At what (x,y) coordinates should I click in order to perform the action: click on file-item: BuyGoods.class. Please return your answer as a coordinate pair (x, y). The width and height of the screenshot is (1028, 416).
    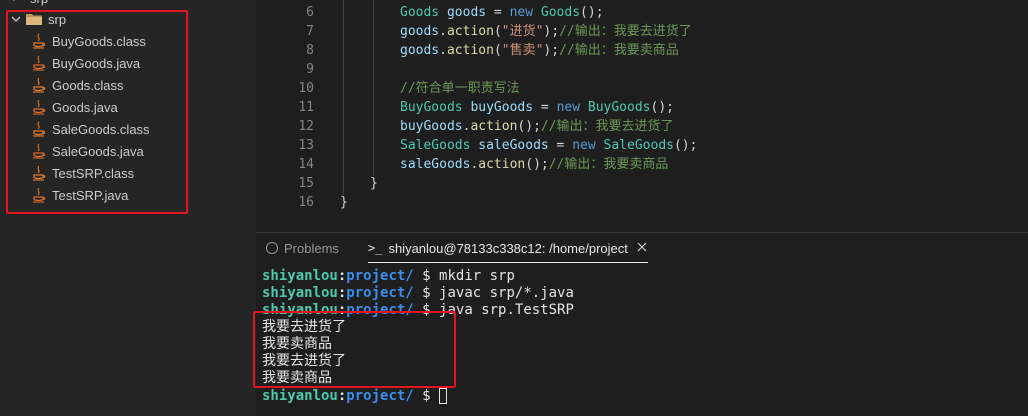
    Looking at the image, I should click on (89, 41).